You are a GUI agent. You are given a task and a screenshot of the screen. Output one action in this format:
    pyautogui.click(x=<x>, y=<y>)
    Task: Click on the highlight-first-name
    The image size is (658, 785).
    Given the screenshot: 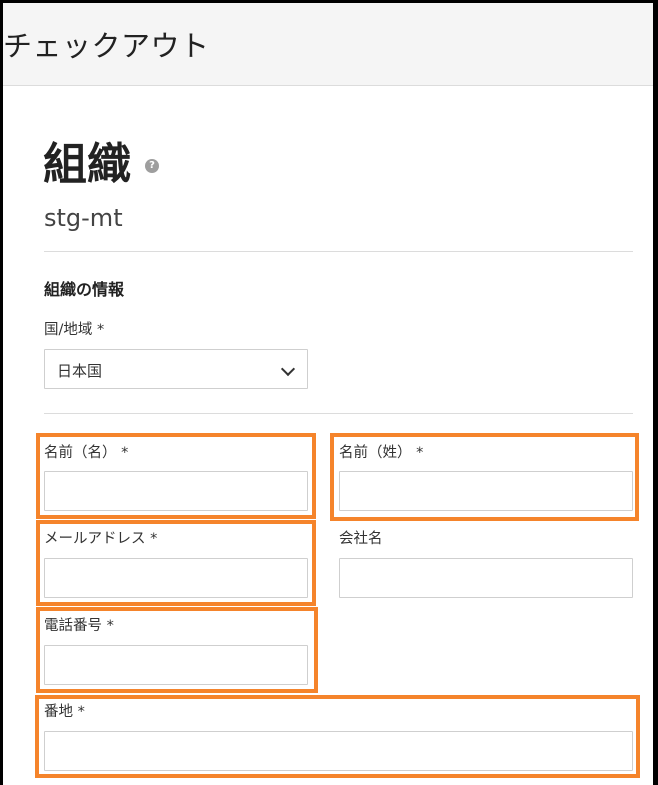 What is the action you would take?
    pyautogui.click(x=176, y=476)
    